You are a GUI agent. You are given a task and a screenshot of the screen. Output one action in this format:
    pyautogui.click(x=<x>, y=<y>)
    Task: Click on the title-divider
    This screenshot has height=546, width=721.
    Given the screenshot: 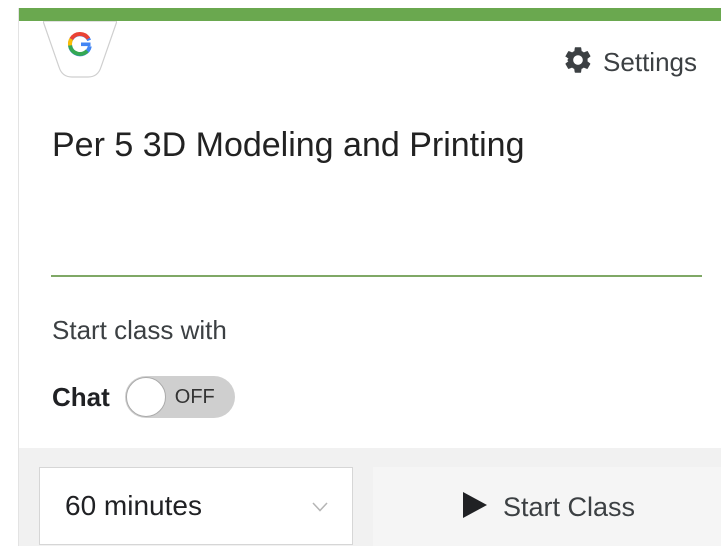 What is the action you would take?
    pyautogui.click(x=376, y=276)
    